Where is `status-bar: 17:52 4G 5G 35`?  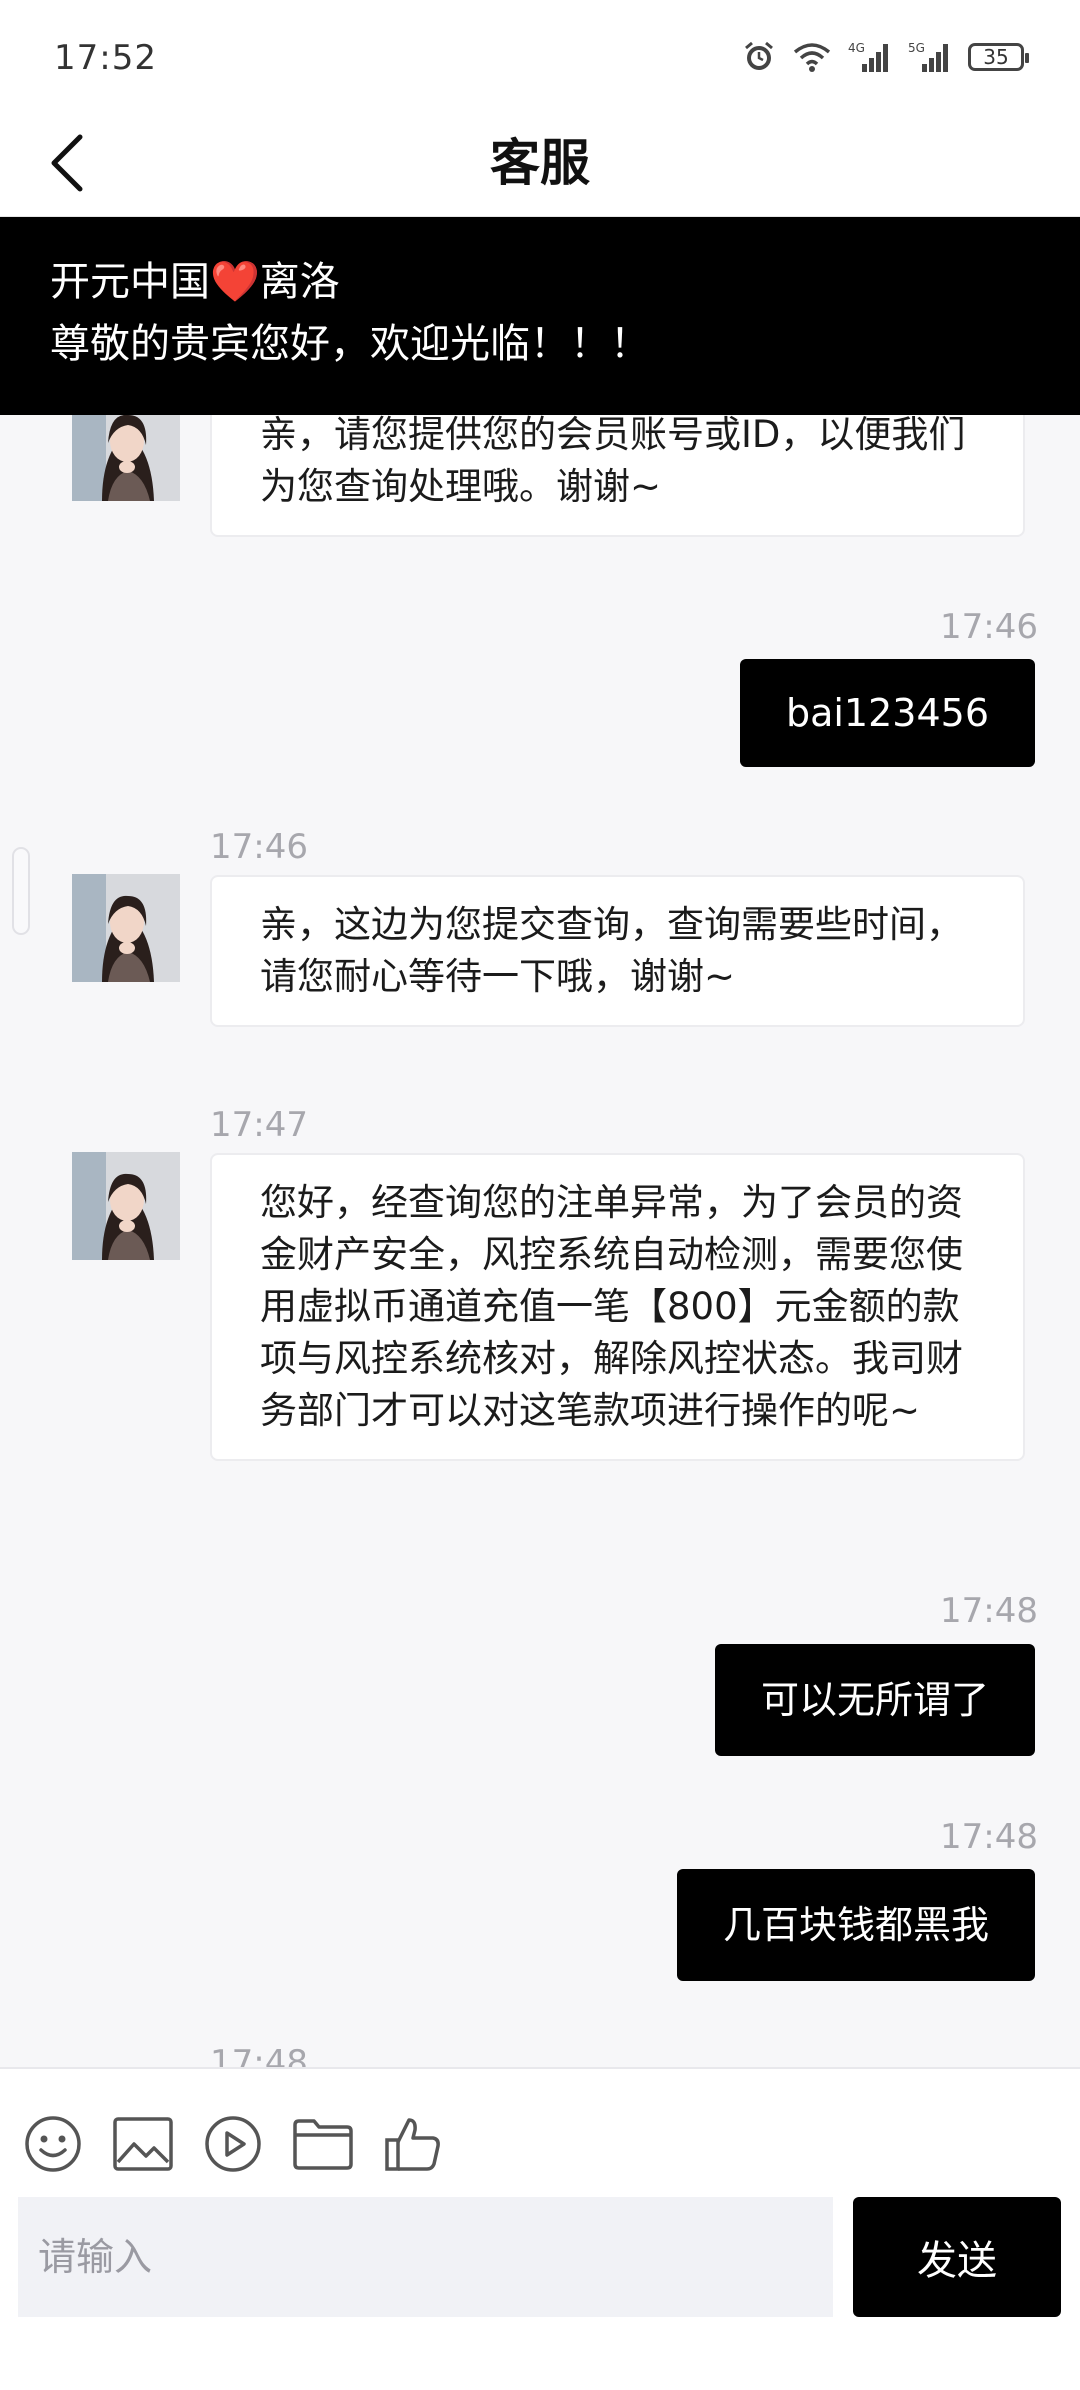
status-bar: 17:52 4G 5G 35 is located at coordinates (540, 55).